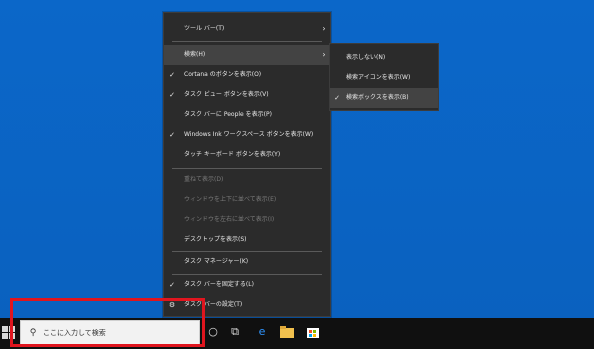  Describe the element at coordinates (213, 332) in the screenshot. I see `cortana-icon: ○` at that location.